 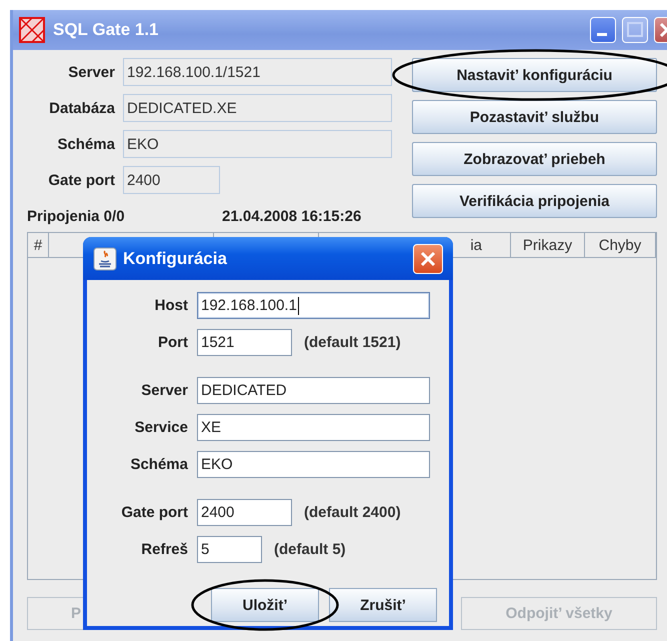 What do you see at coordinates (81, 108) in the screenshot?
I see `field-label: Databáza` at bounding box center [81, 108].